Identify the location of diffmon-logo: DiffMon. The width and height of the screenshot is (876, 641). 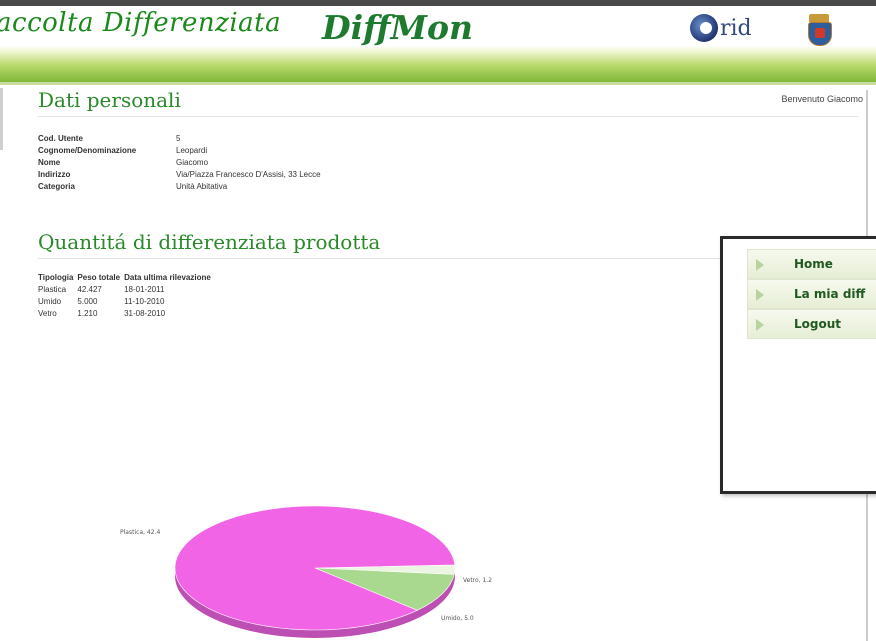
(397, 27).